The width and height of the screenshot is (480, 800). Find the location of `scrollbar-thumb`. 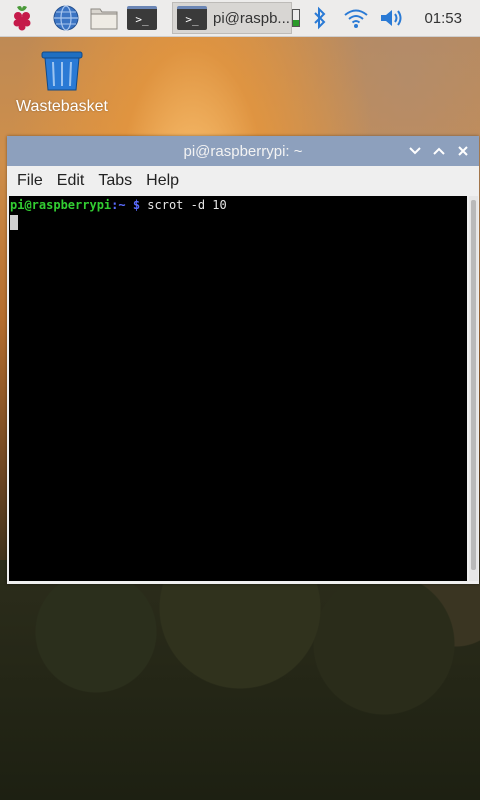

scrollbar-thumb is located at coordinates (473, 385).